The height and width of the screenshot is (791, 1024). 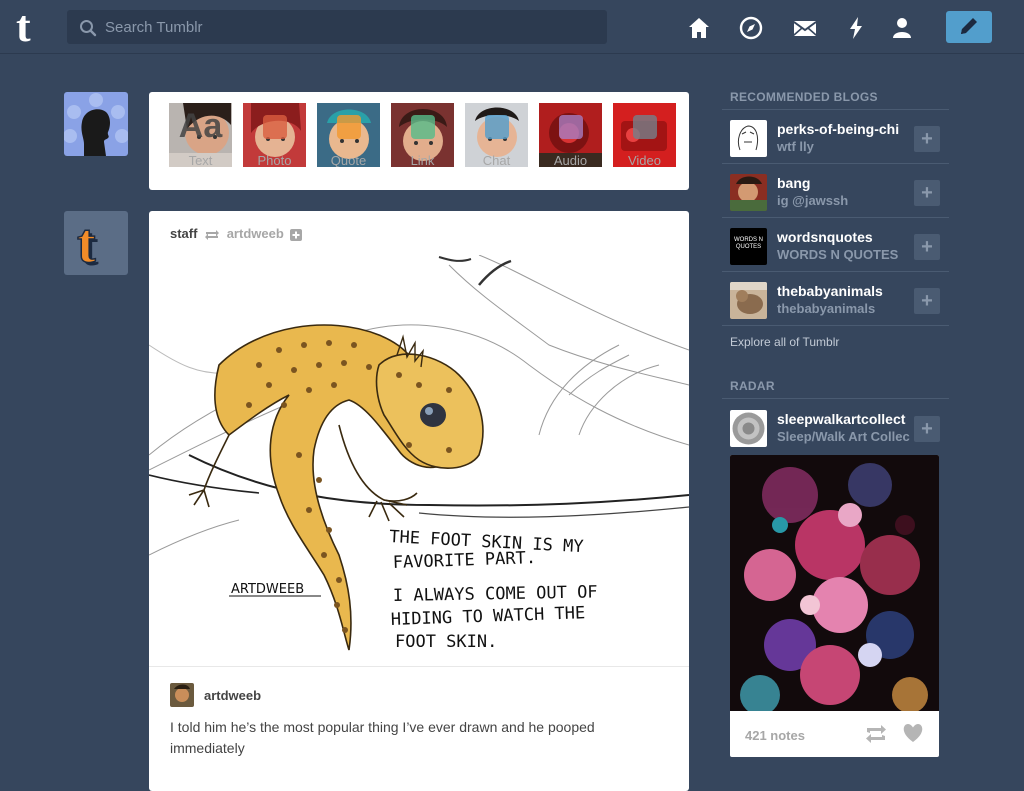 I want to click on reblogged-from: artdweeb, so click(x=255, y=233).